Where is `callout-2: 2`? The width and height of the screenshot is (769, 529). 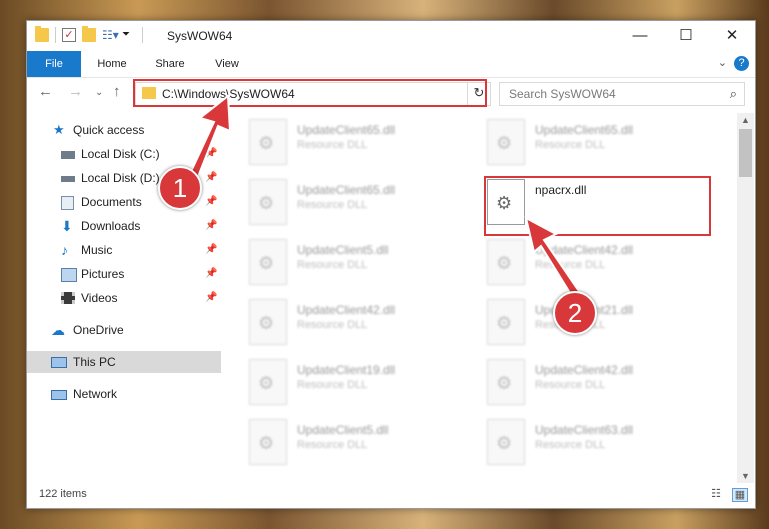
callout-2: 2 is located at coordinates (575, 313).